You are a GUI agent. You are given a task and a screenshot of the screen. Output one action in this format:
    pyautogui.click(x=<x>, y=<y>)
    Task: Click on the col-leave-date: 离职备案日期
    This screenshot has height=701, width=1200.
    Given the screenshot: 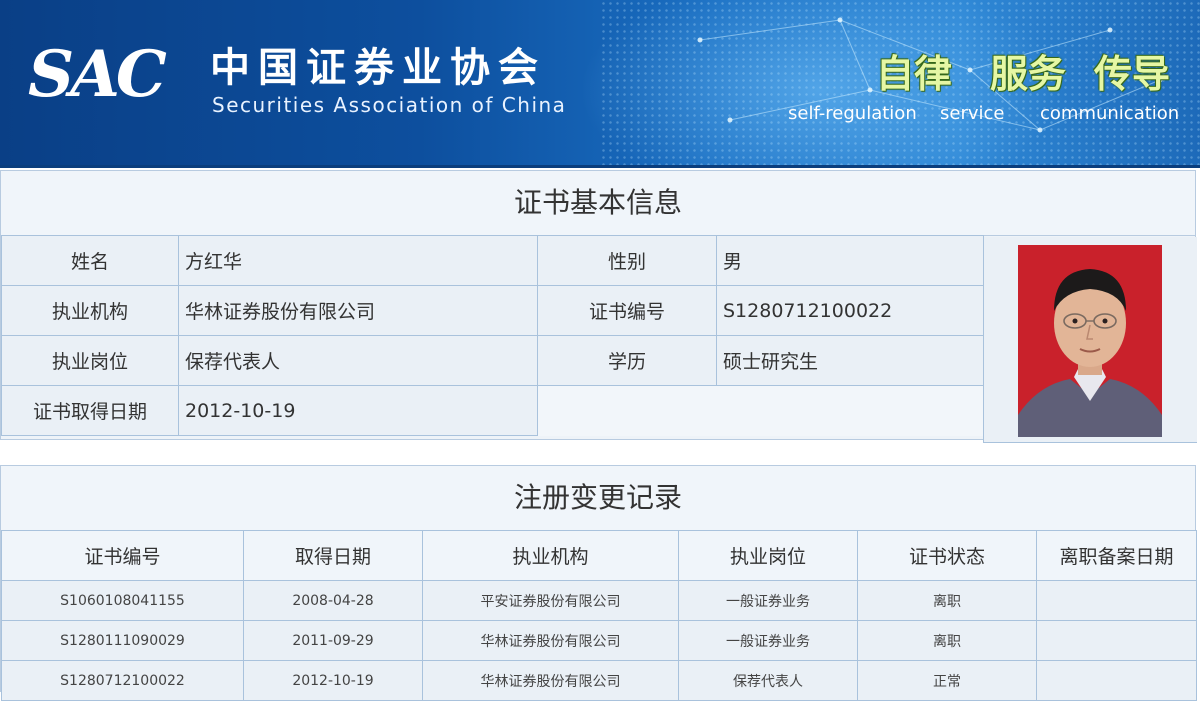 What is the action you would take?
    pyautogui.click(x=1116, y=555)
    